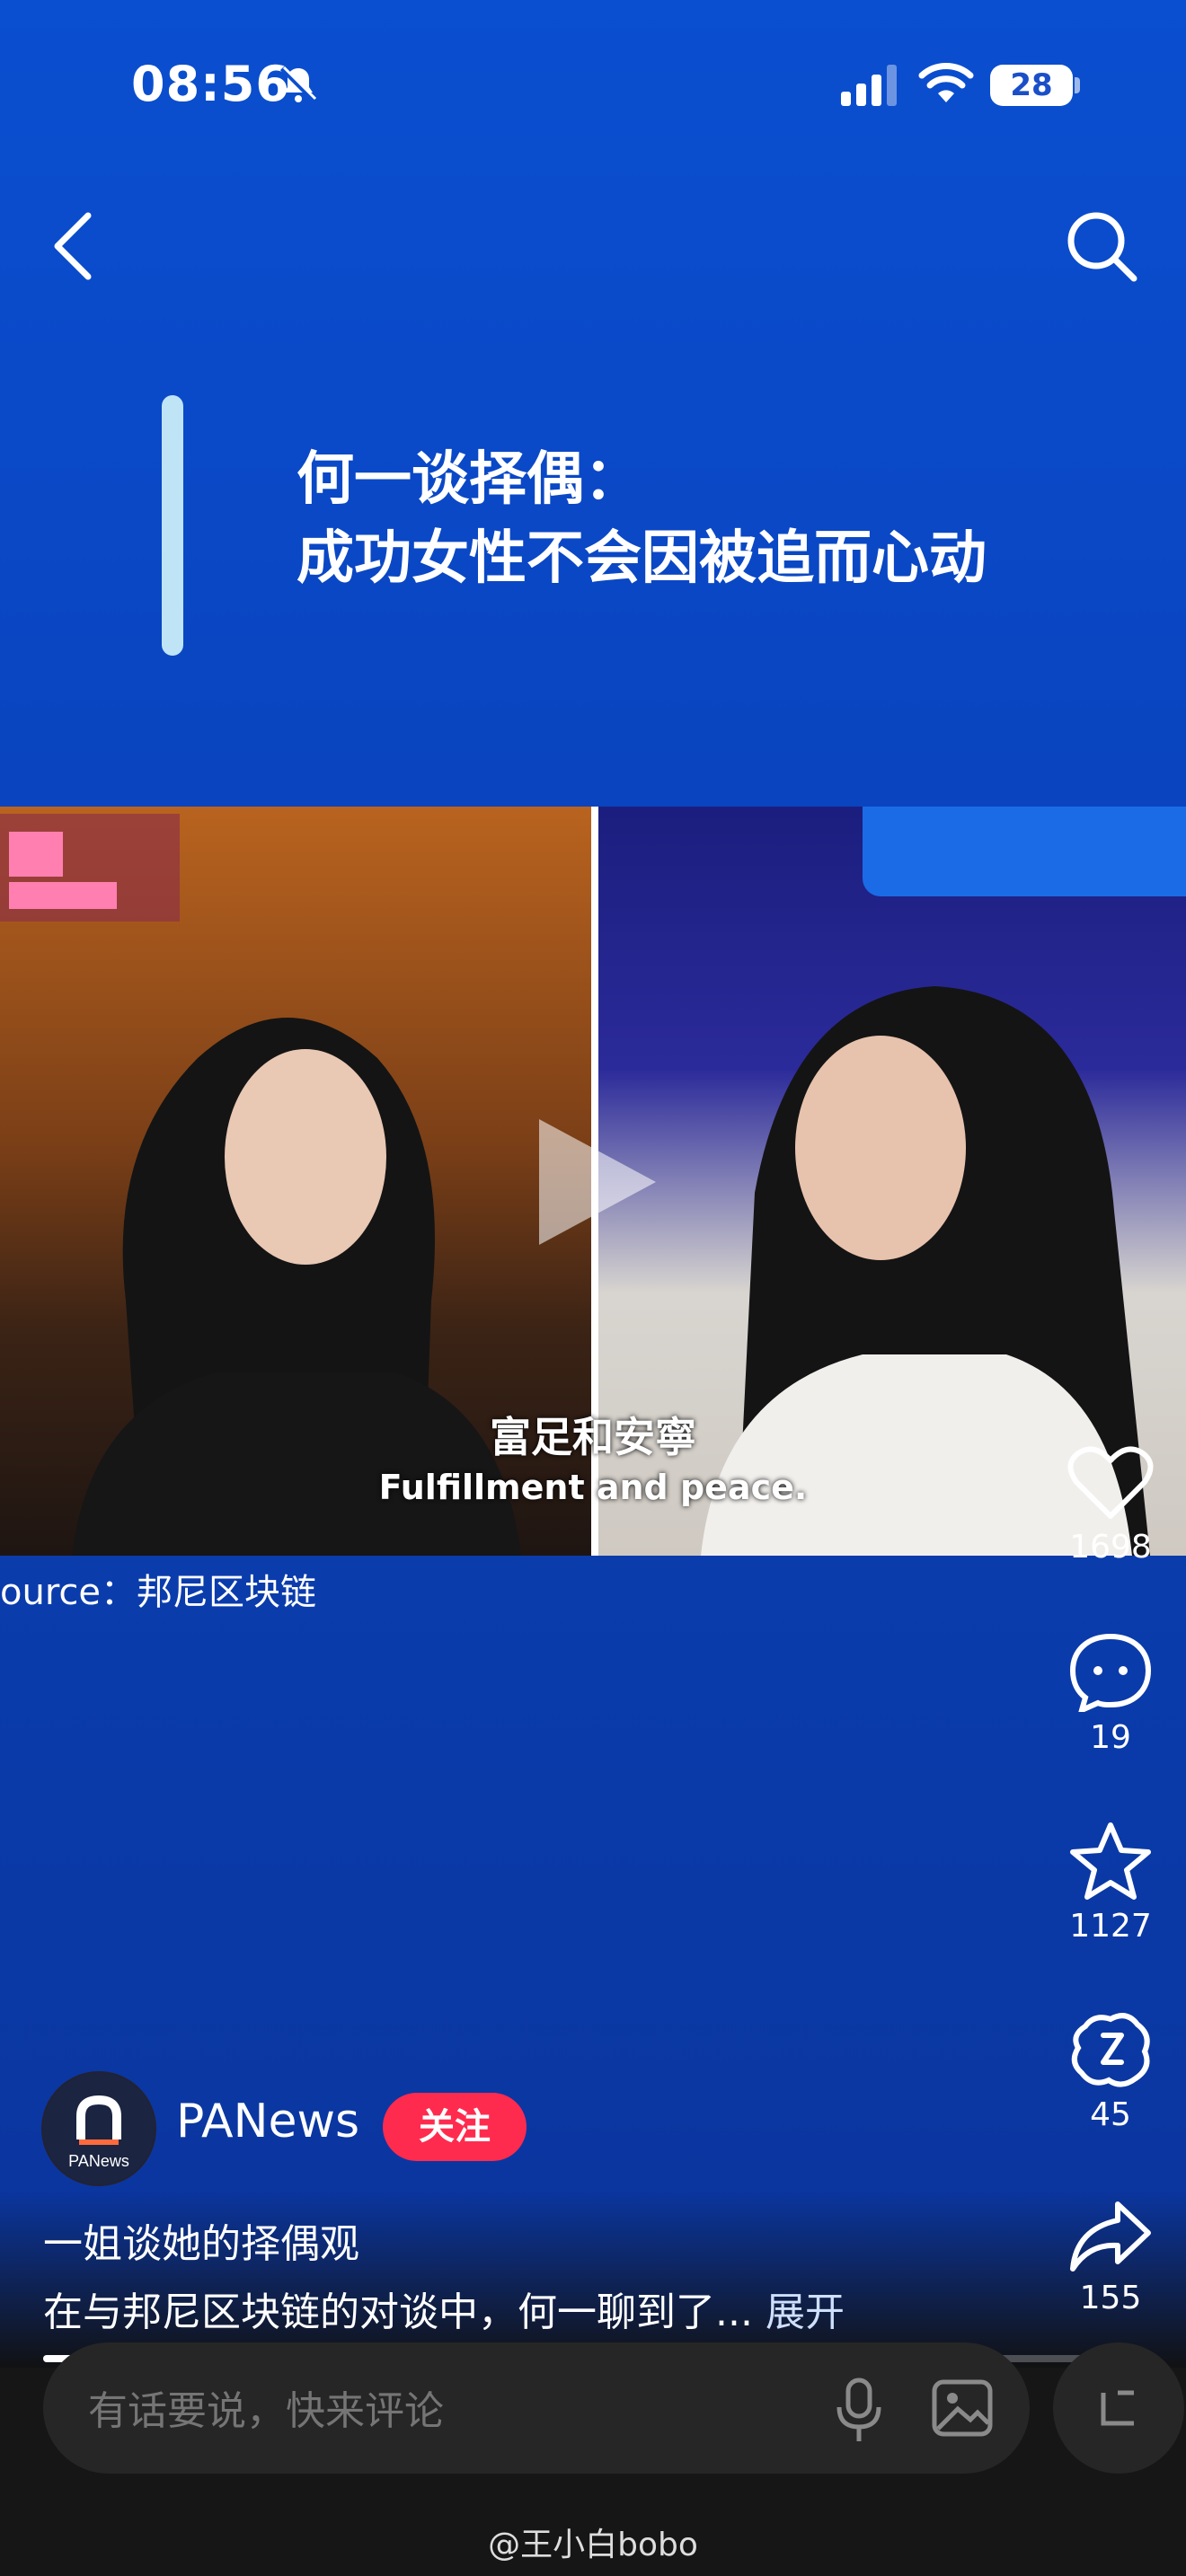  What do you see at coordinates (210, 84) in the screenshot?
I see `status-time: 08:56` at bounding box center [210, 84].